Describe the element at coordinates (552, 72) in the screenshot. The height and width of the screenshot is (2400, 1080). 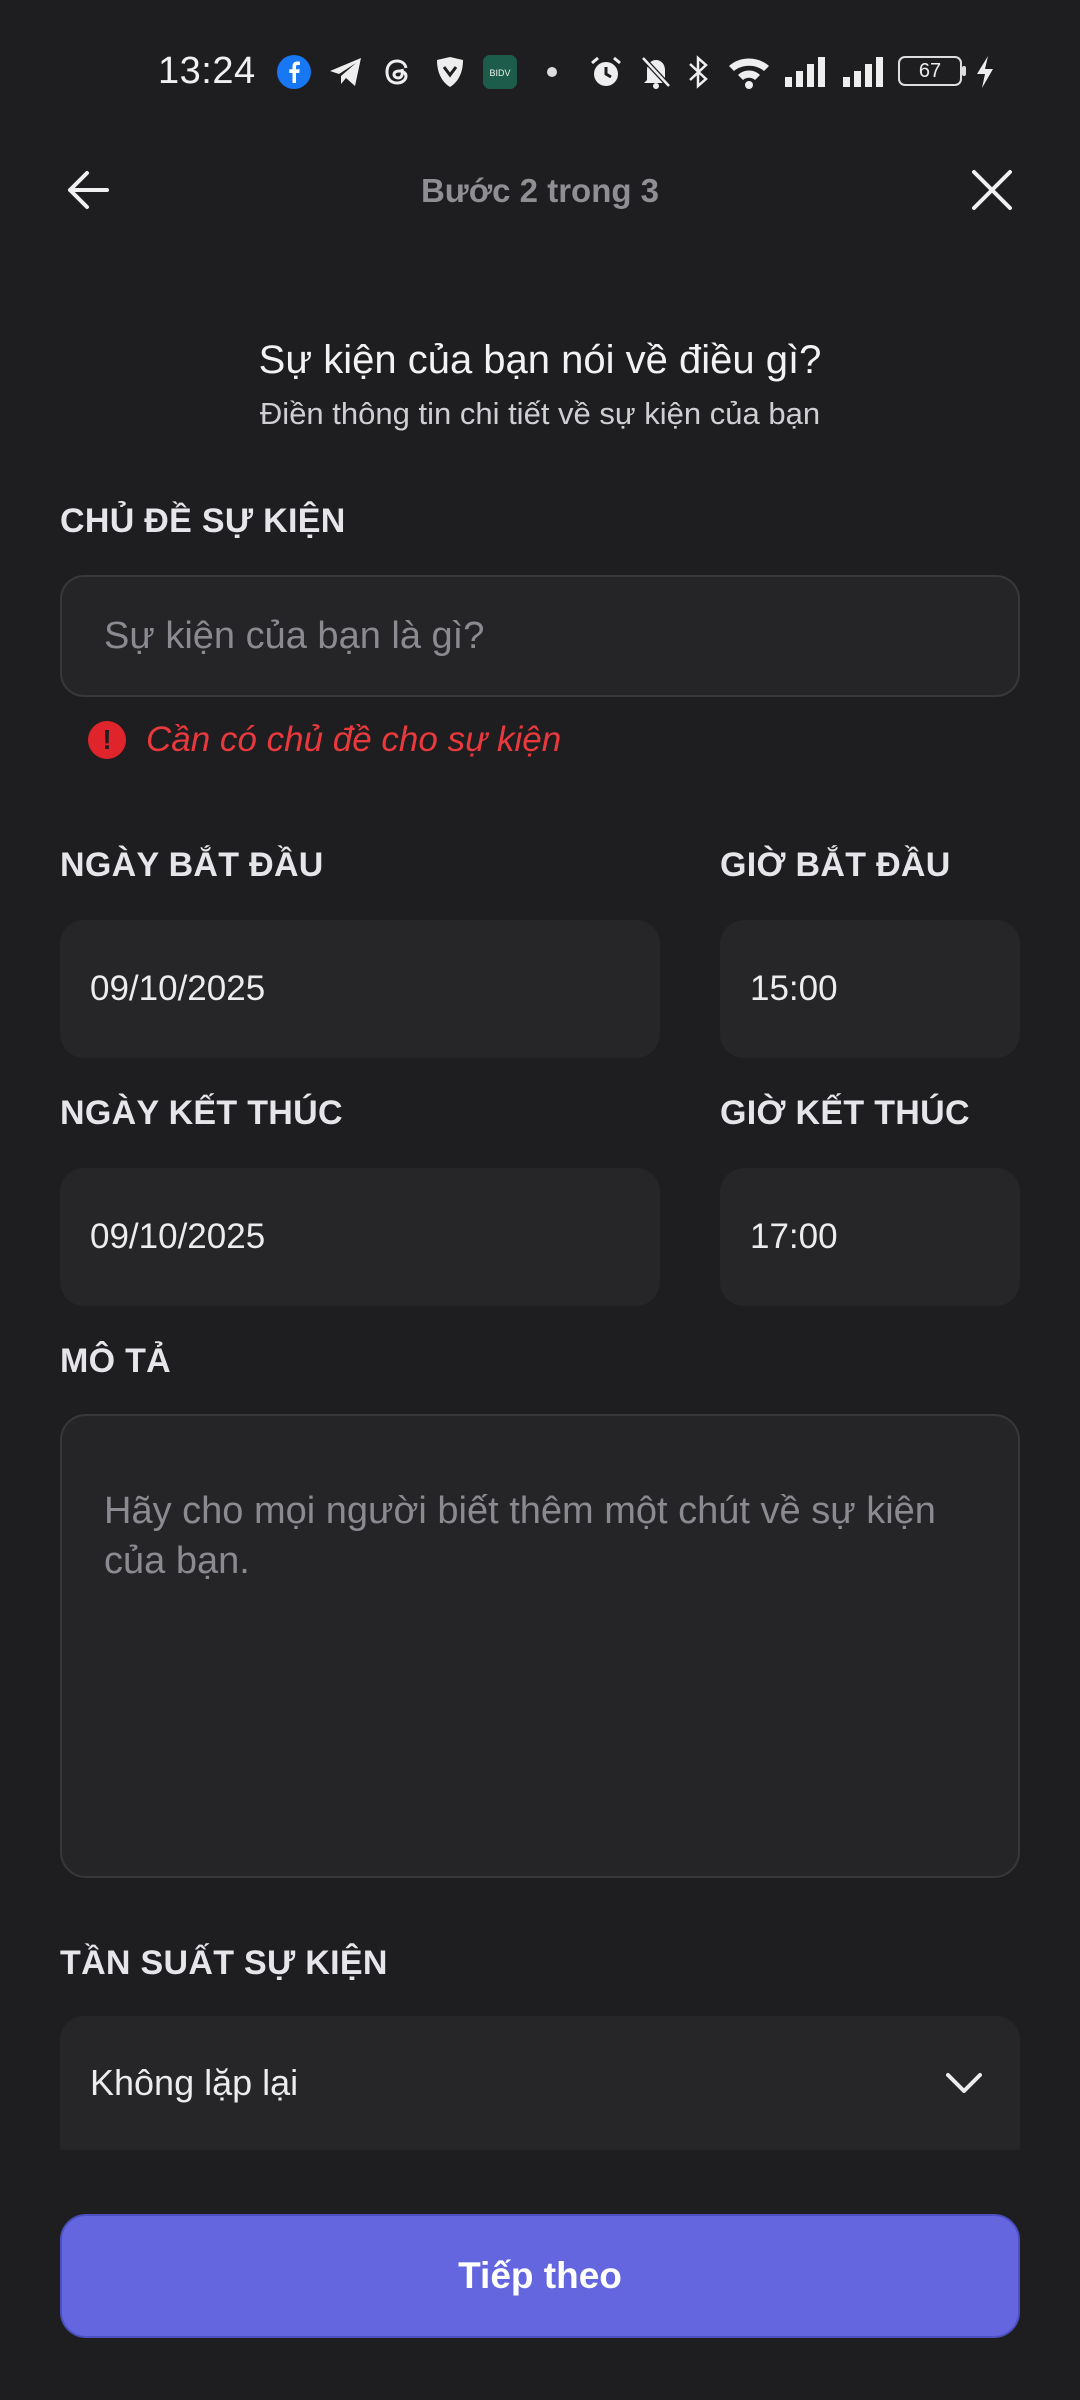
I see `dot-icon` at that location.